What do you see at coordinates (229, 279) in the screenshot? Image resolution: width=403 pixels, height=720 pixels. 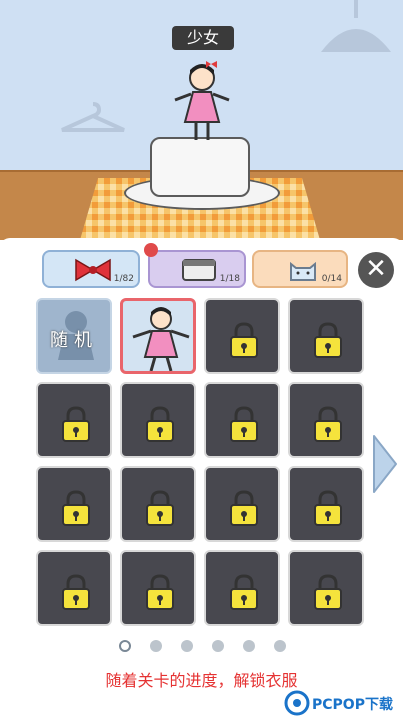 I see `tab-frame-count: 1/18` at bounding box center [229, 279].